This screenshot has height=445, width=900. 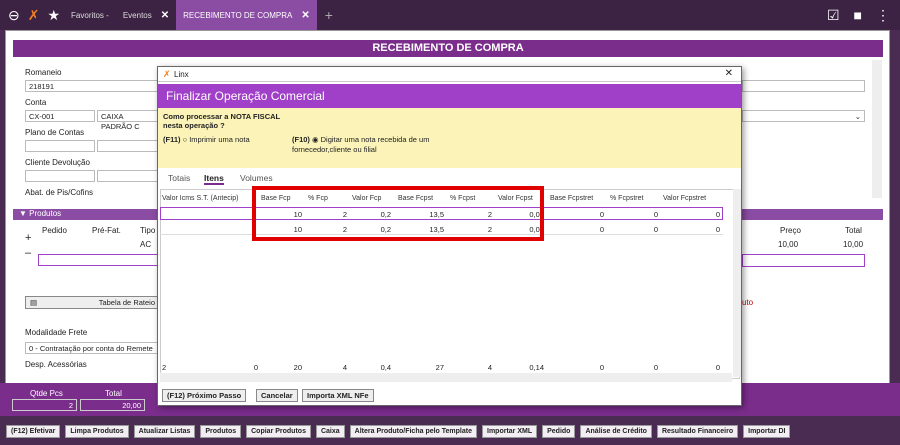 I want to click on grid-hscroll, so click(x=446, y=377).